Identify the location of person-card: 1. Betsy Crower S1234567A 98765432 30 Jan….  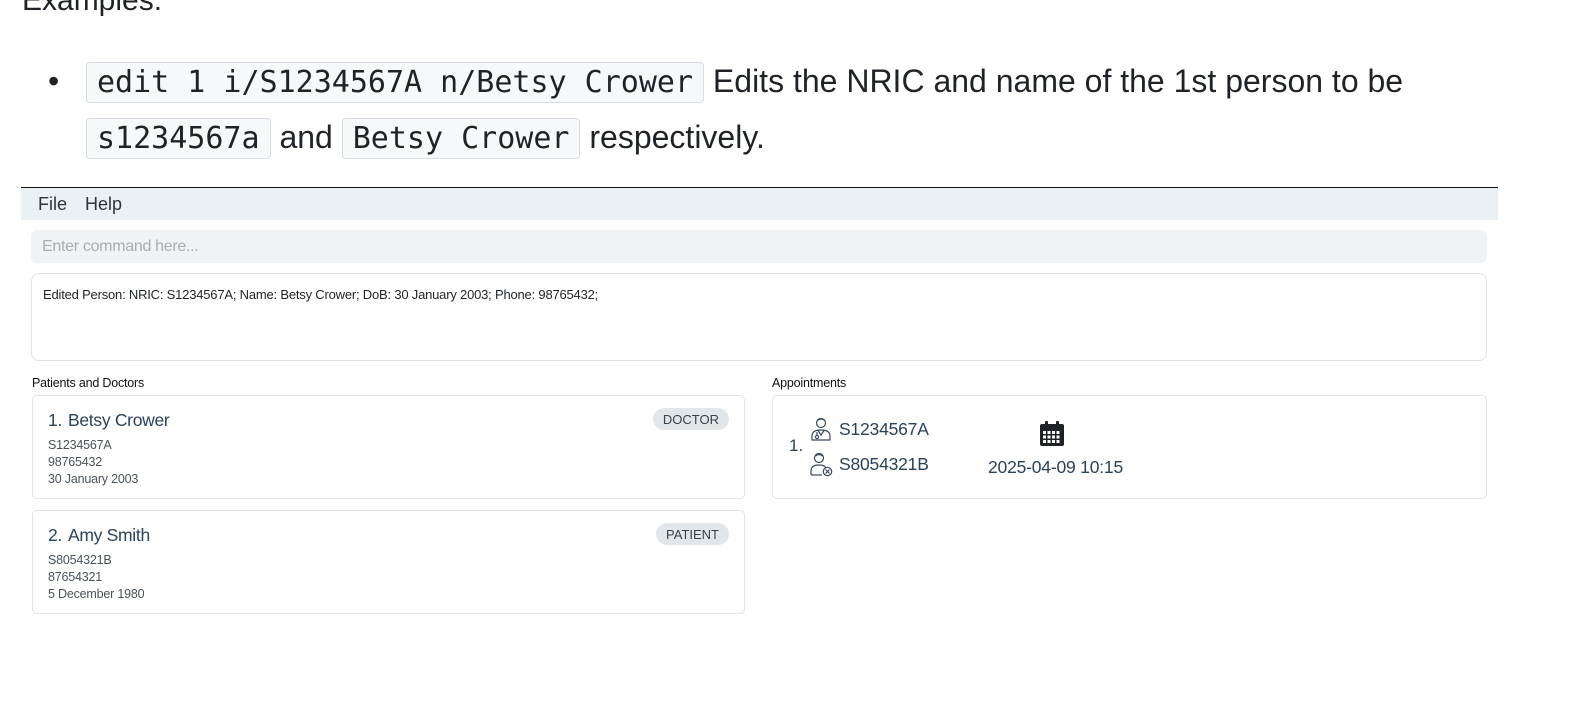
(388, 447).